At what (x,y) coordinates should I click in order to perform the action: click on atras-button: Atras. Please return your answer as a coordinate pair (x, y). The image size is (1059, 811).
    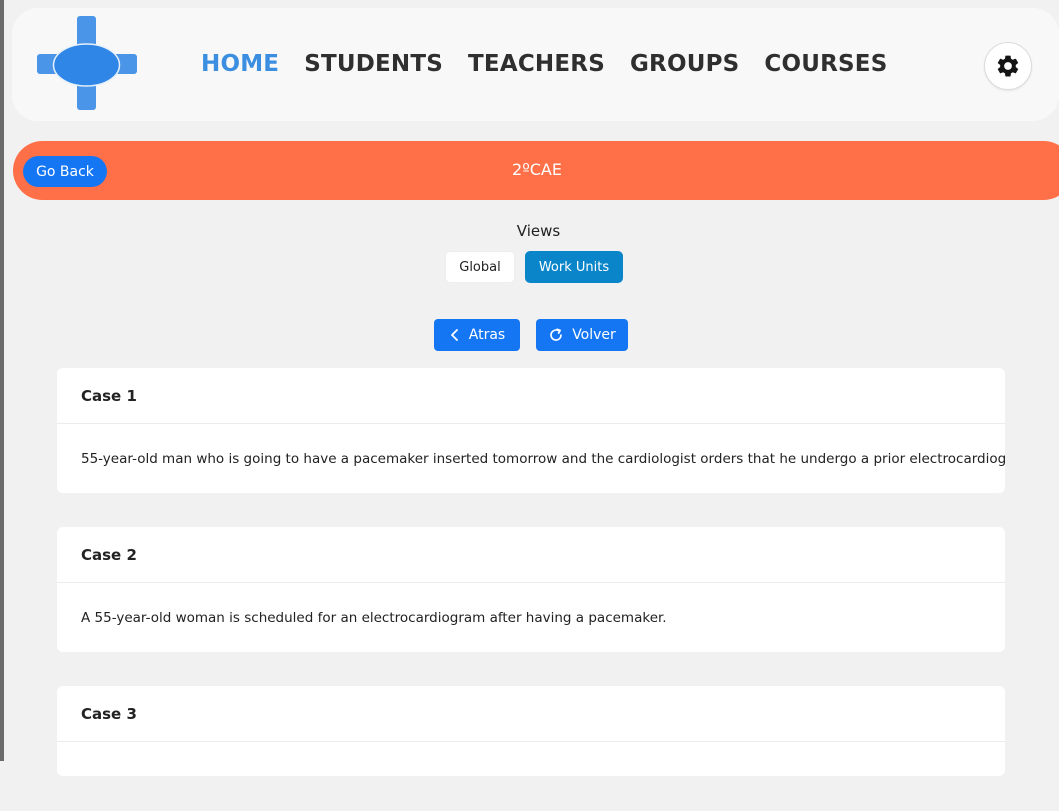
    Looking at the image, I should click on (477, 335).